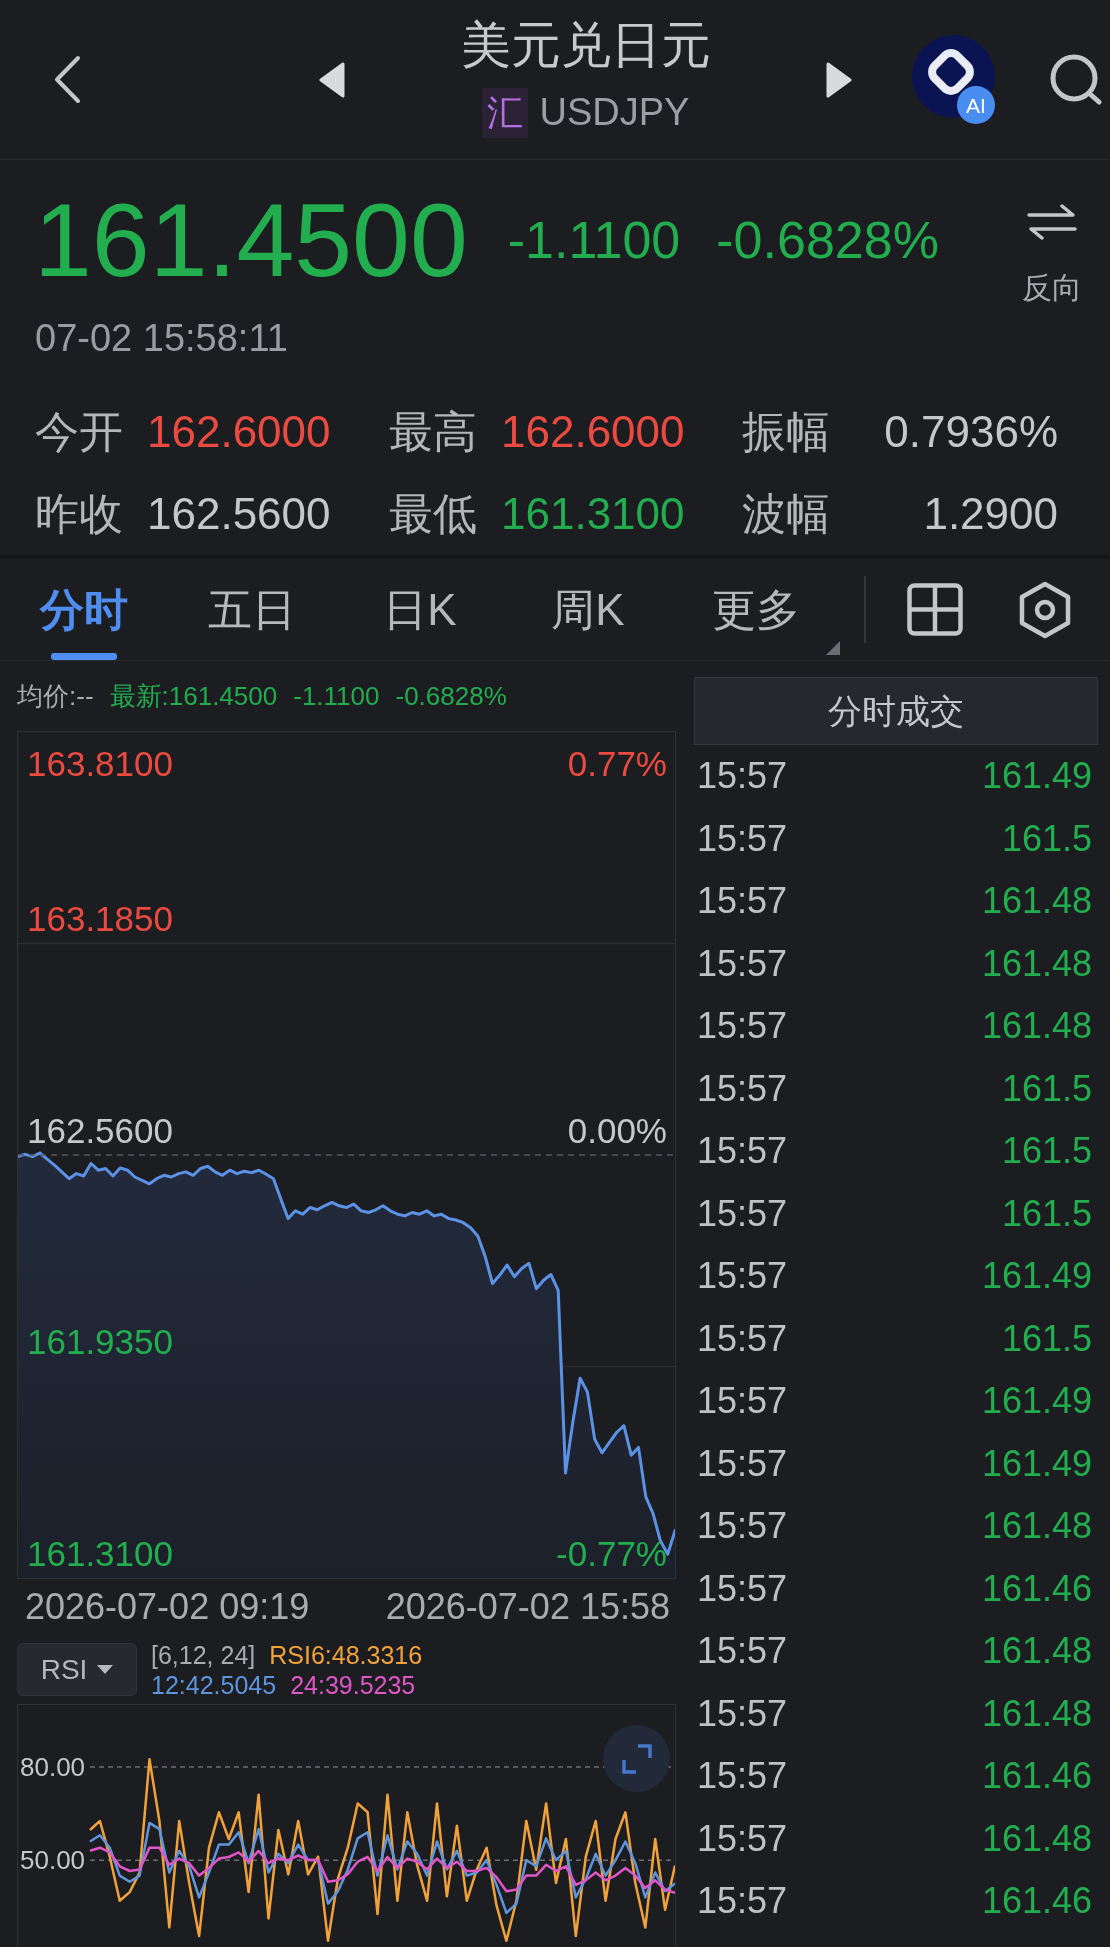  I want to click on market-badge: 汇, so click(504, 112).